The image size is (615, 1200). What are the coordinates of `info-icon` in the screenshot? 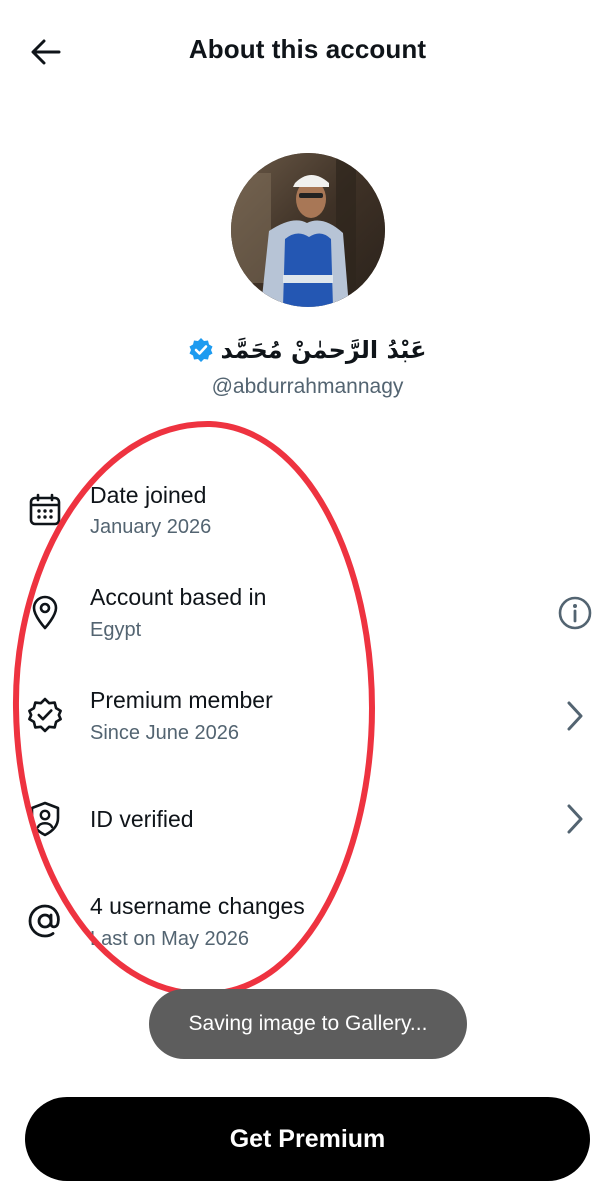 It's located at (575, 613).